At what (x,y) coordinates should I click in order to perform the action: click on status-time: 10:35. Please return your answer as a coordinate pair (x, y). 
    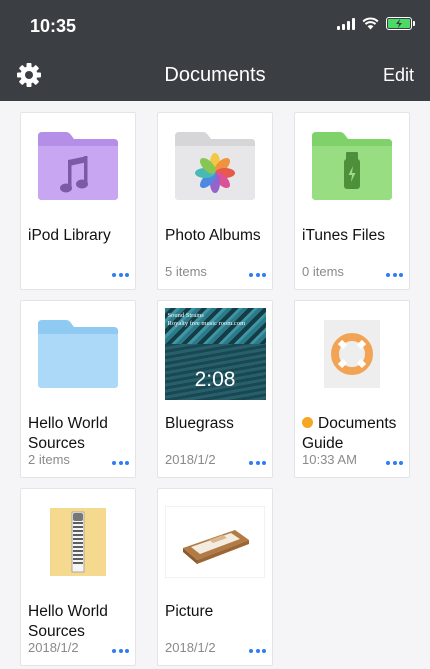
    Looking at the image, I should click on (53, 26).